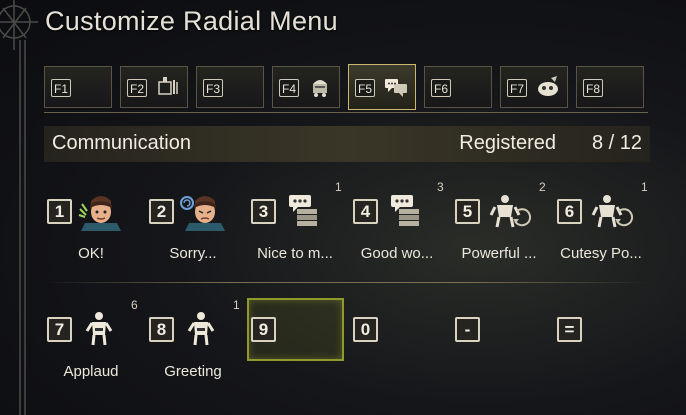 The height and width of the screenshot is (415, 686). What do you see at coordinates (230, 87) in the screenshot?
I see `tab-f3: F3` at bounding box center [230, 87].